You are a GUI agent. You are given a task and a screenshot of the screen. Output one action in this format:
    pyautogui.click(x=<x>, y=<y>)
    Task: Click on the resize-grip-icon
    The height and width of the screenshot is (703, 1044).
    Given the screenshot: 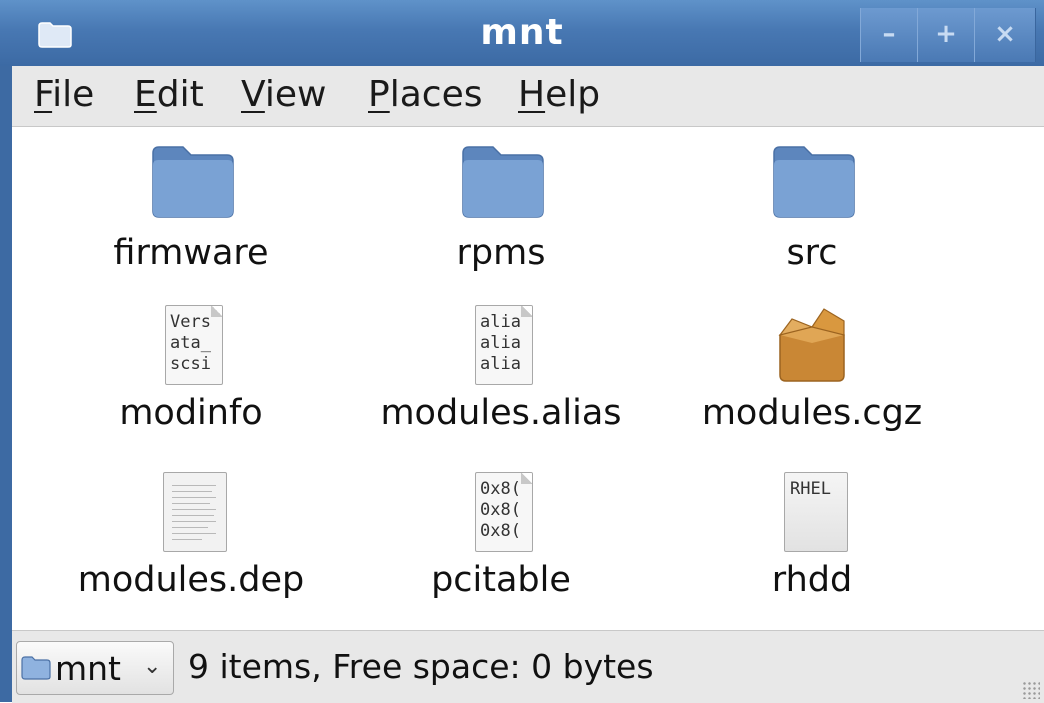 What is the action you would take?
    pyautogui.click(x=1031, y=690)
    